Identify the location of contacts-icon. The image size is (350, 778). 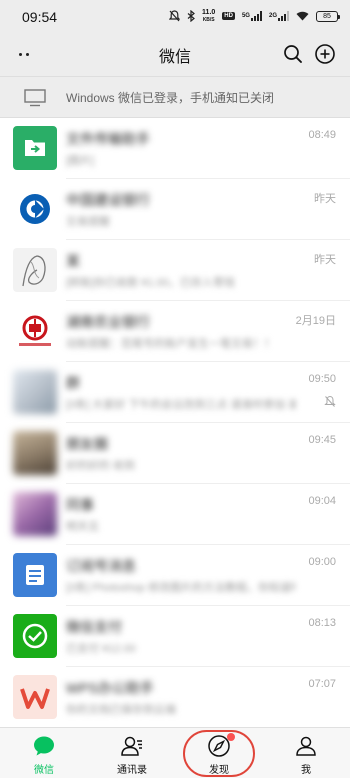
(131, 746).